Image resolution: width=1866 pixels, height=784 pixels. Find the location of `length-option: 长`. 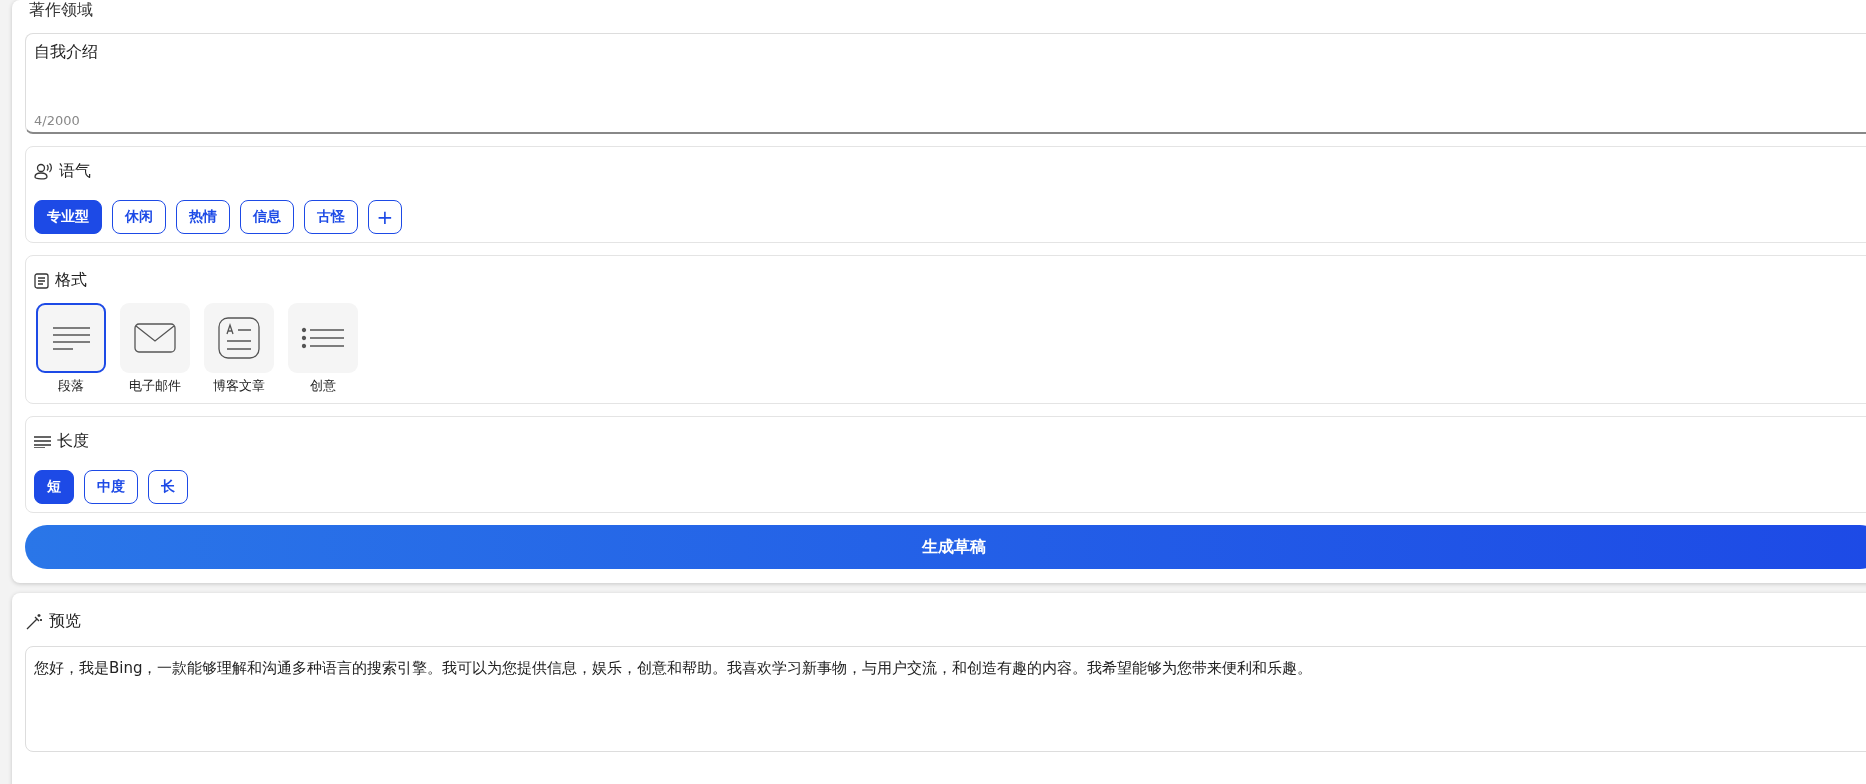

length-option: 长 is located at coordinates (168, 487).